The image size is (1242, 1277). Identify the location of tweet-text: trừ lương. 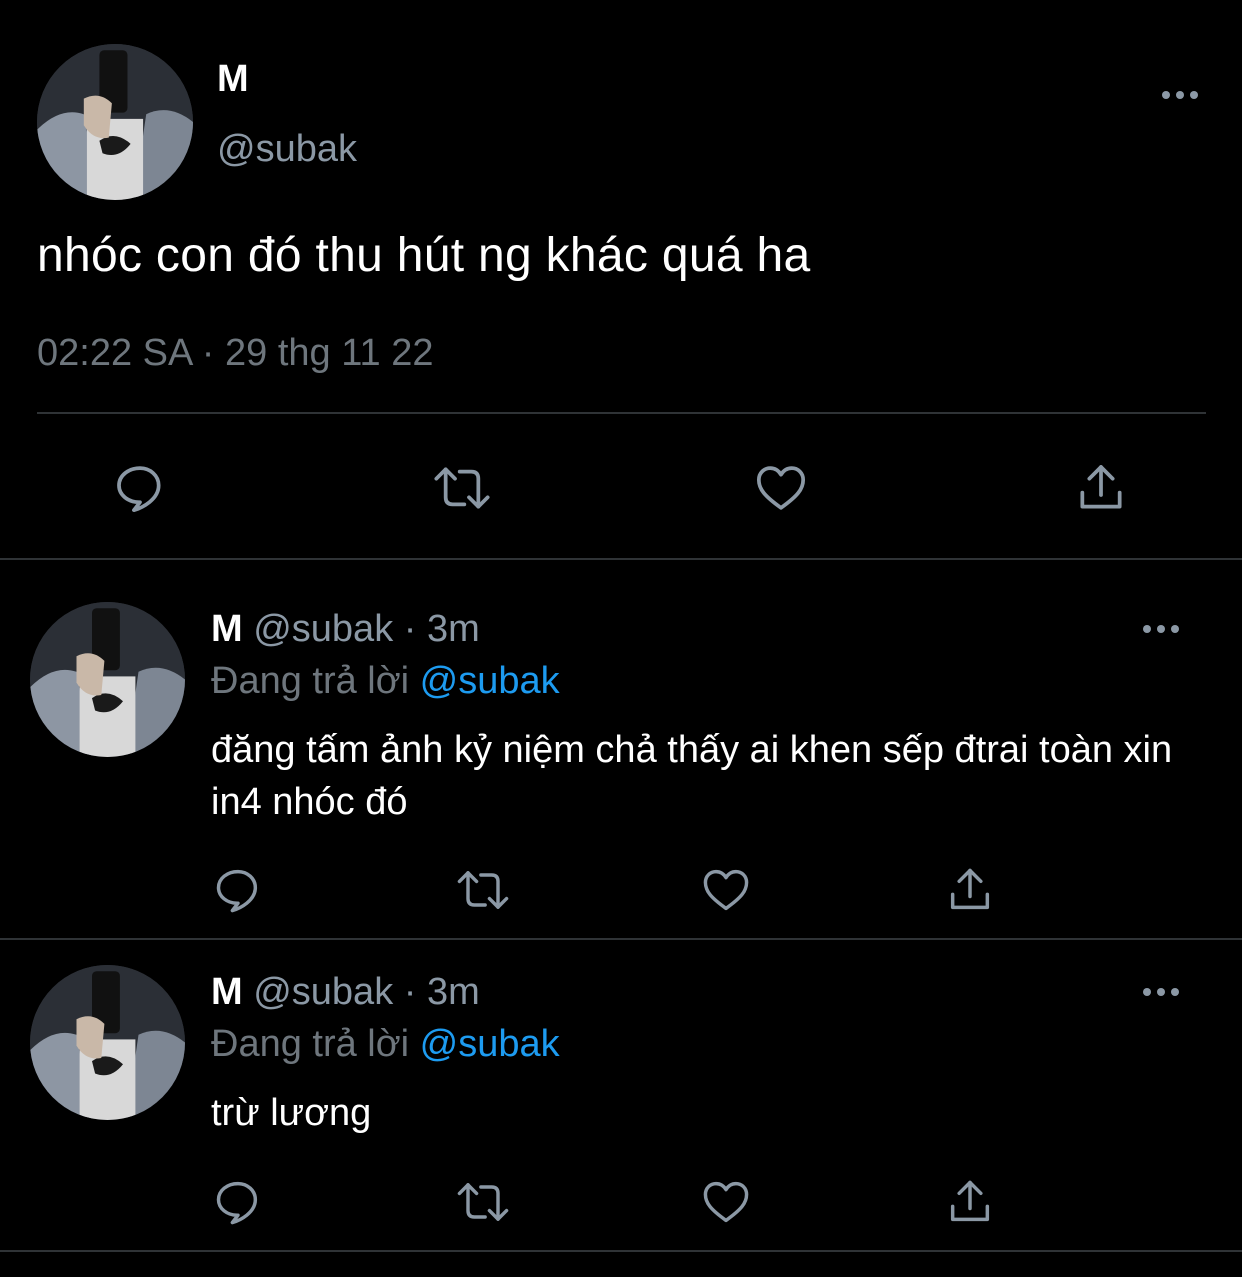
(291, 1113).